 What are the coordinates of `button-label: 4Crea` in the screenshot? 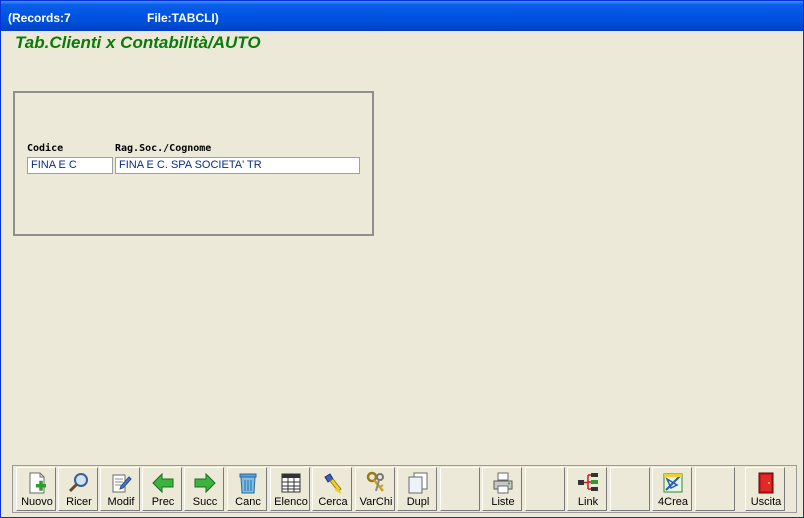 It's located at (673, 502).